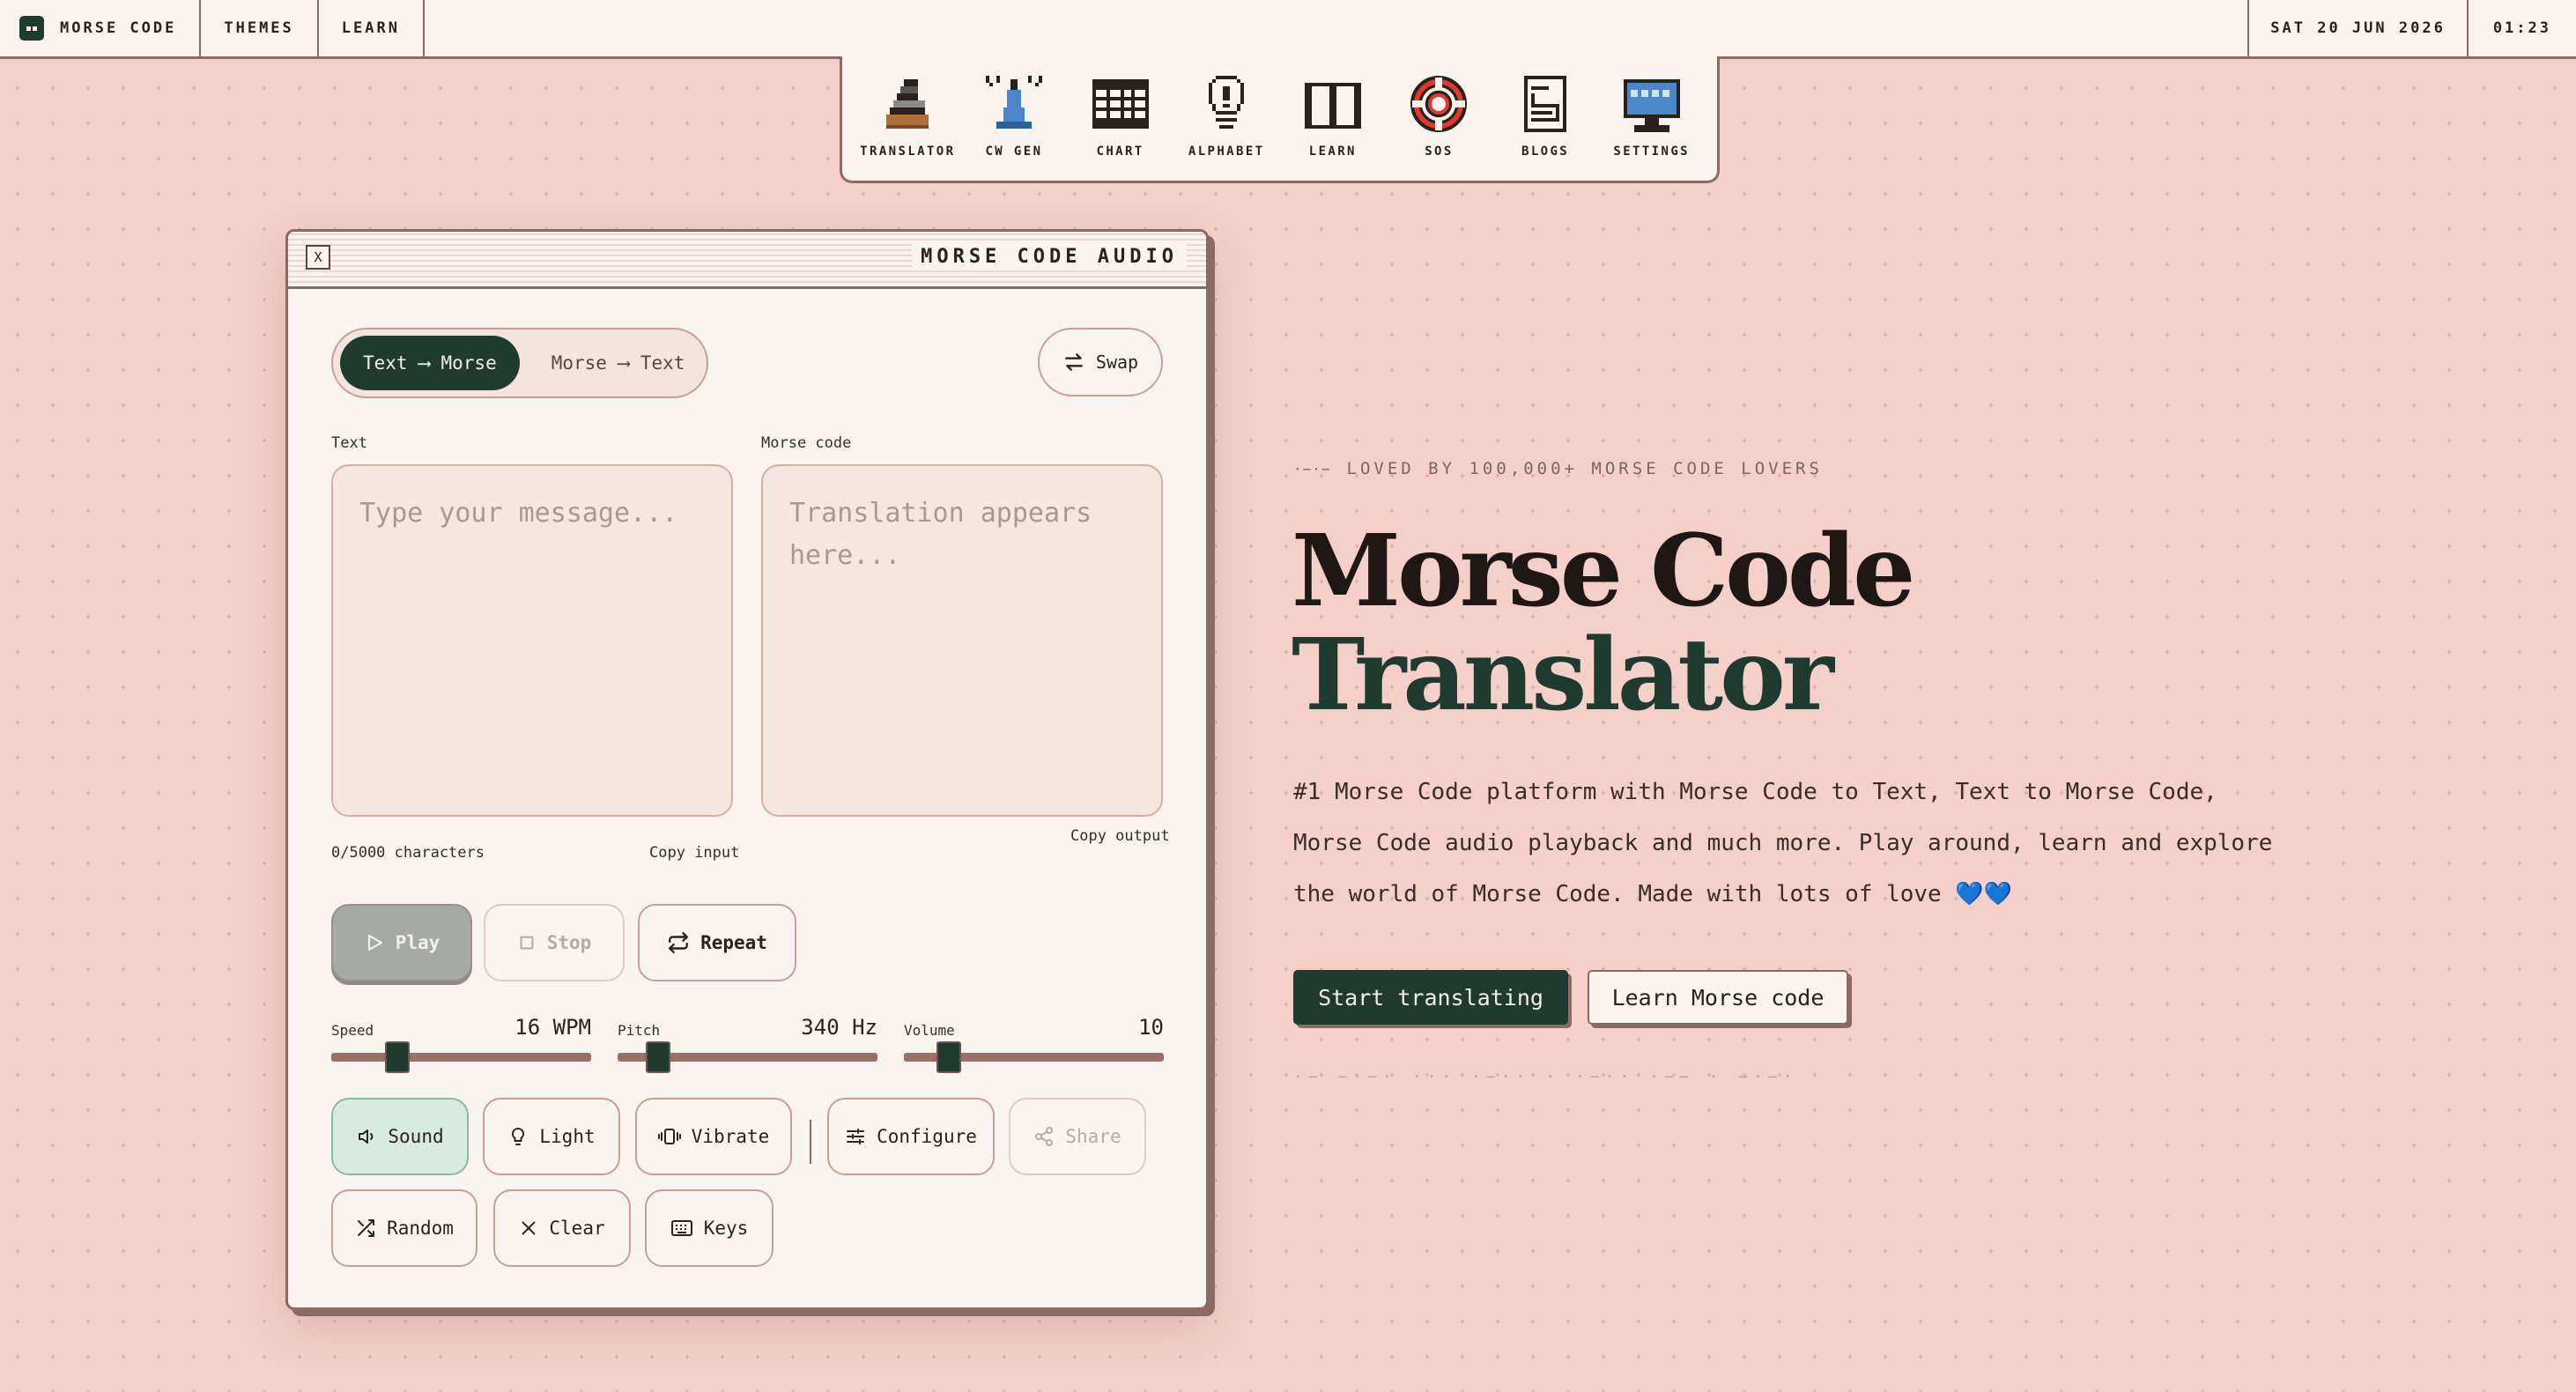 This screenshot has height=1392, width=2576. I want to click on share-button: Share, so click(1077, 1136).